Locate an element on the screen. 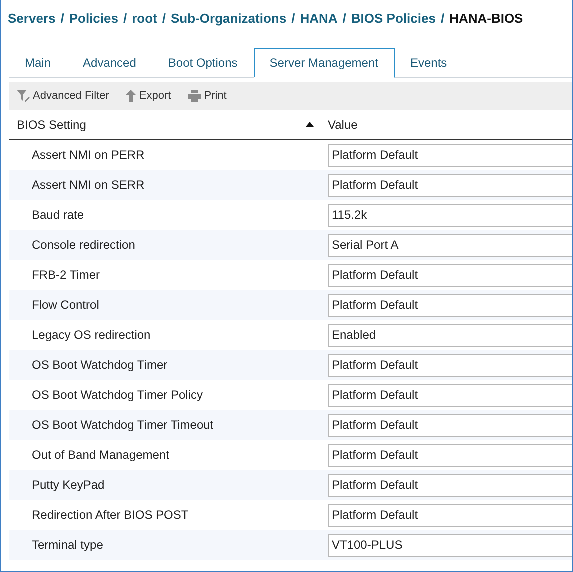  setting-label: Assert NMI on PERR is located at coordinates (88, 155).